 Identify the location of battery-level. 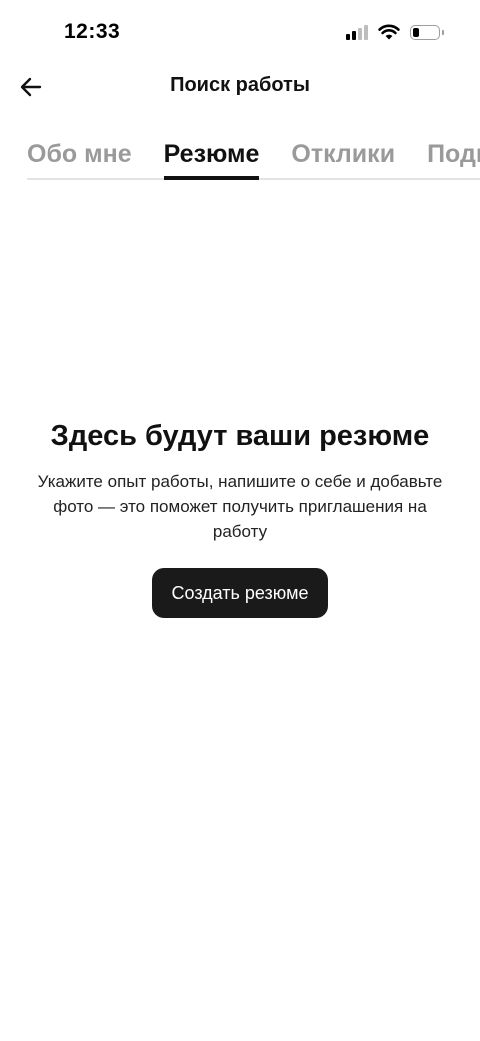
(416, 32).